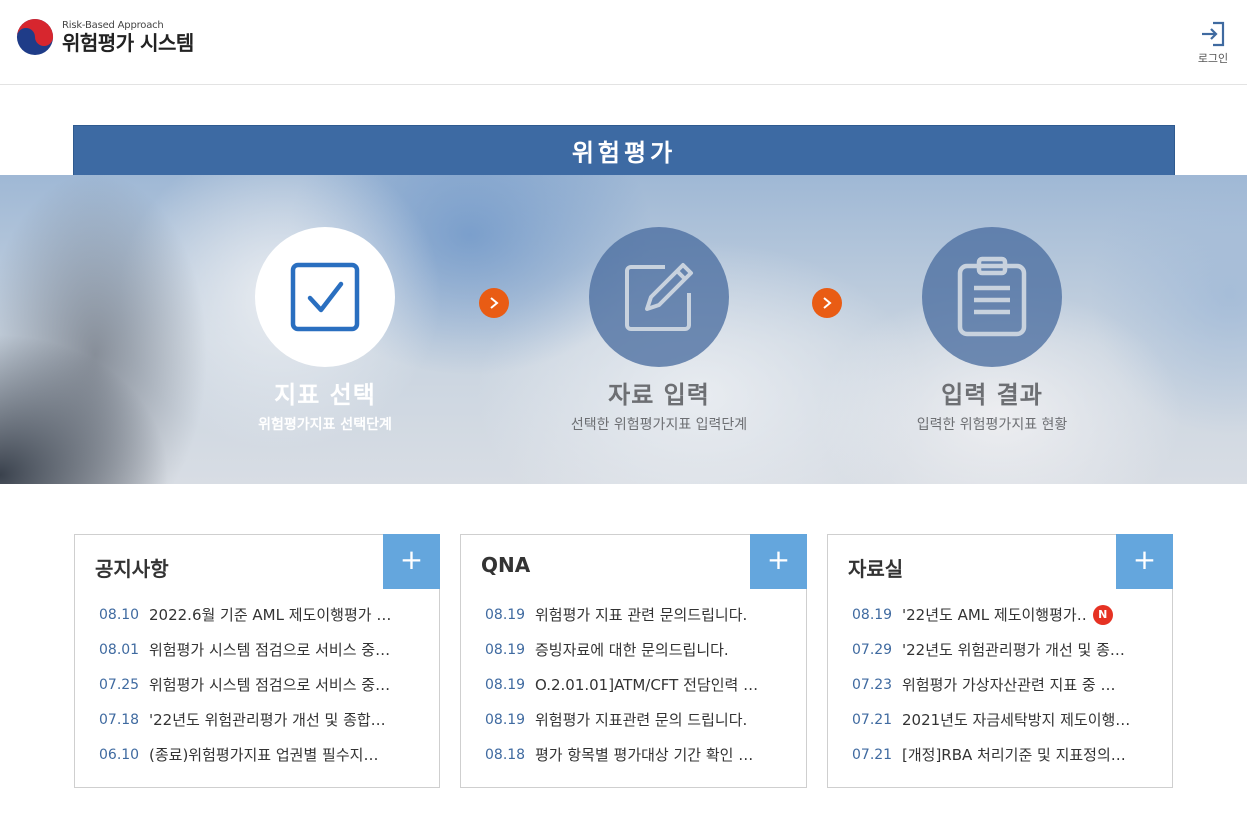 The height and width of the screenshot is (827, 1247). I want to click on checkbox-icon, so click(325, 297).